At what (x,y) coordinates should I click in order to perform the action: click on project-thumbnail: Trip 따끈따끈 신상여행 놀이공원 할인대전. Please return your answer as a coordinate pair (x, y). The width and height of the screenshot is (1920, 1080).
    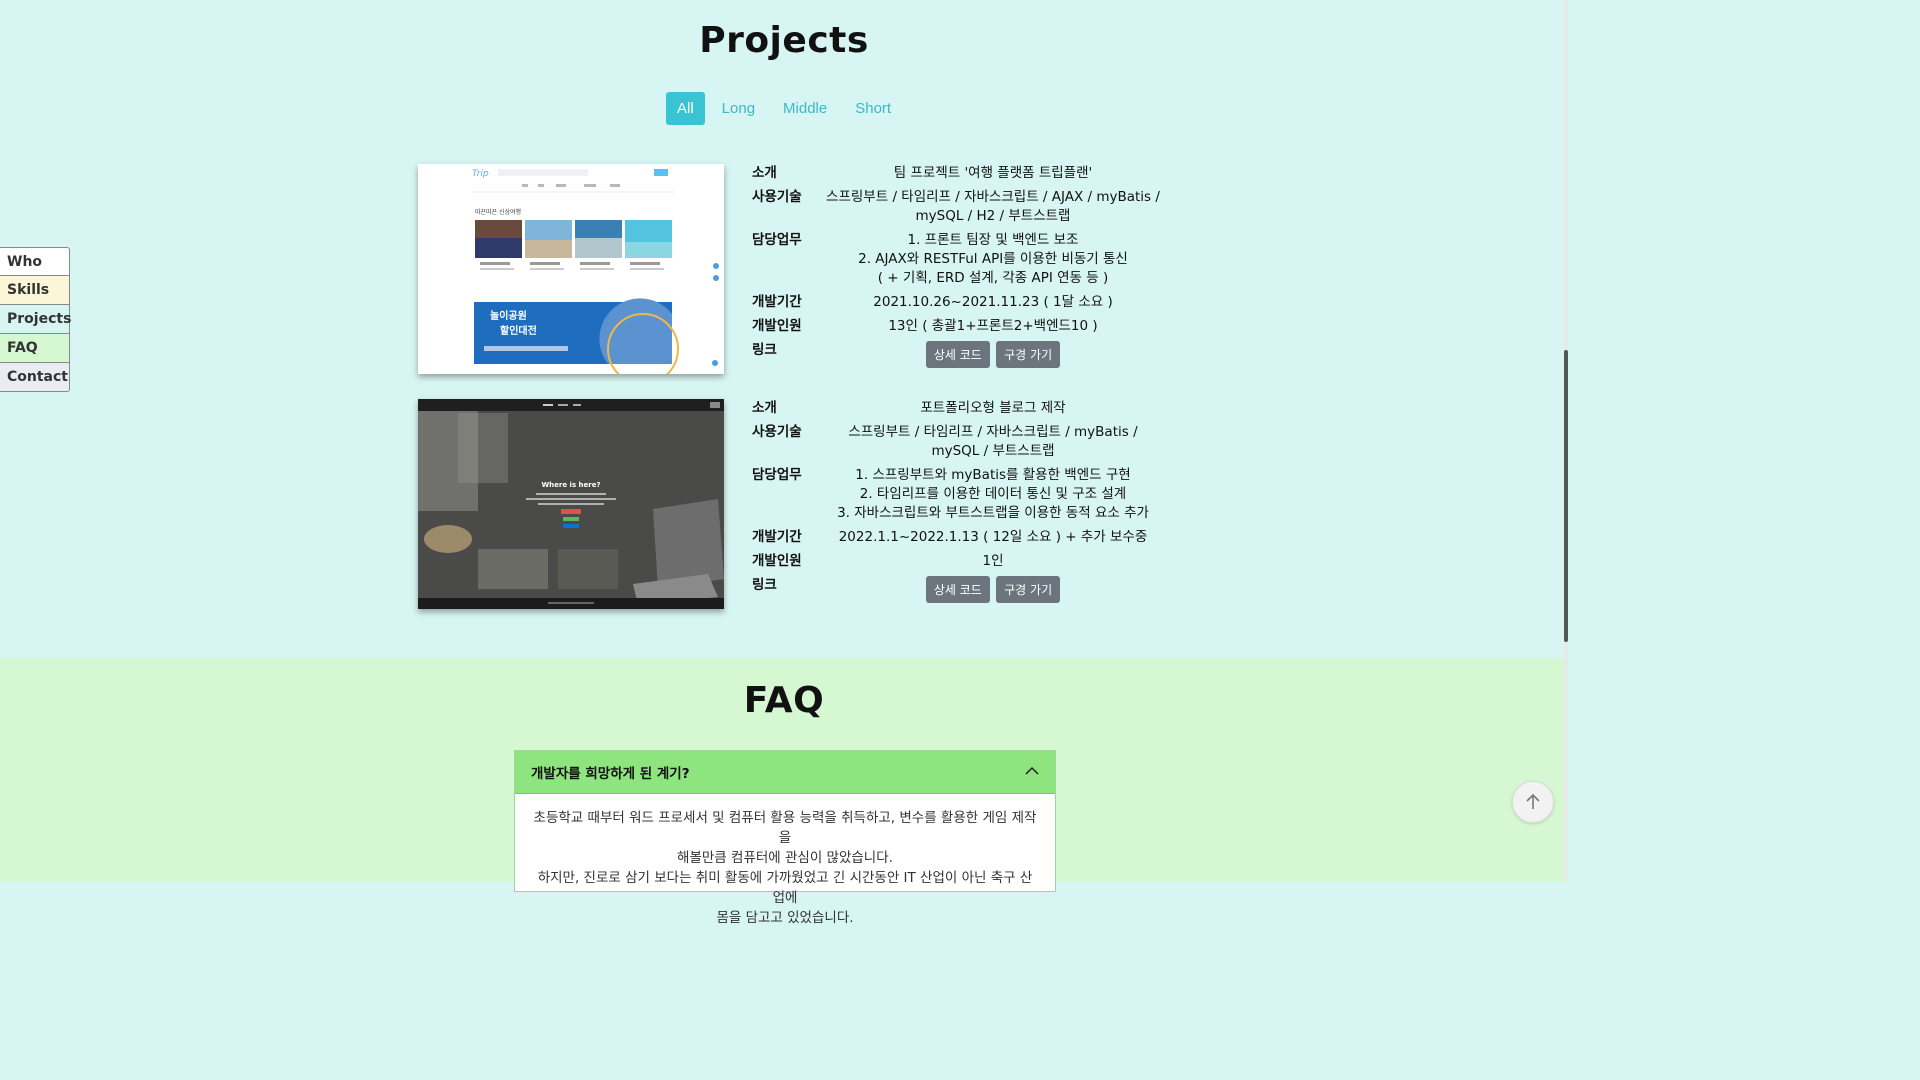
    Looking at the image, I should click on (571, 269).